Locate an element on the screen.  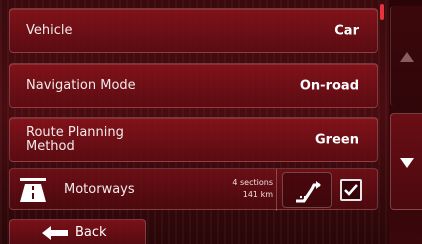
scrollbar-thumb is located at coordinates (382, 12).